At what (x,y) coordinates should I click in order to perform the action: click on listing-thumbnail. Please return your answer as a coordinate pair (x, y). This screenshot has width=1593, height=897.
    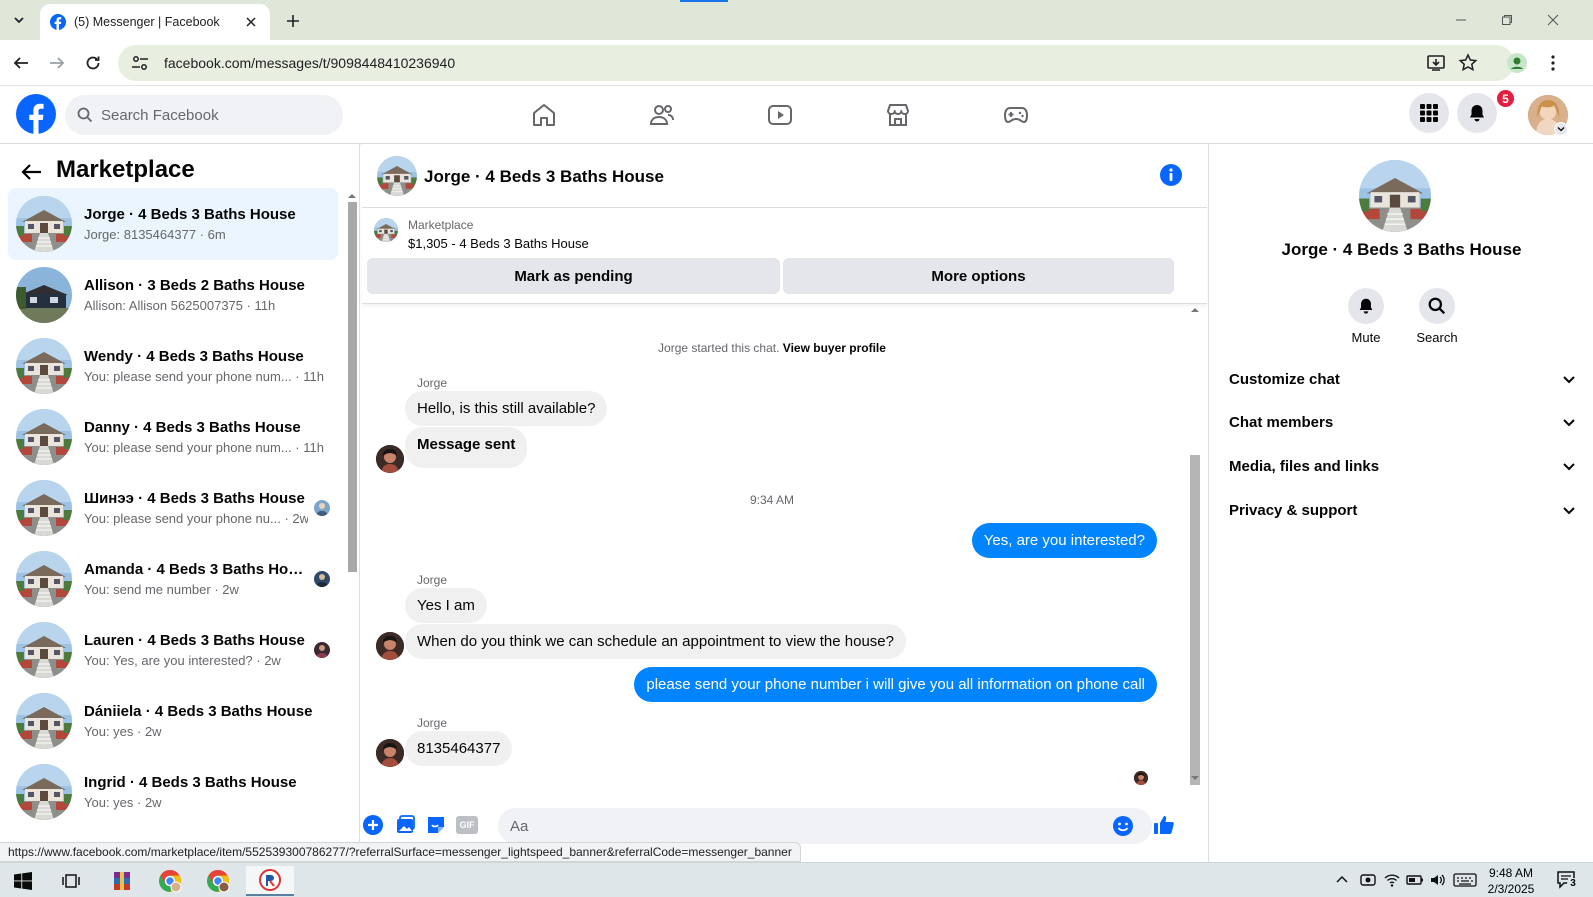
    Looking at the image, I should click on (386, 230).